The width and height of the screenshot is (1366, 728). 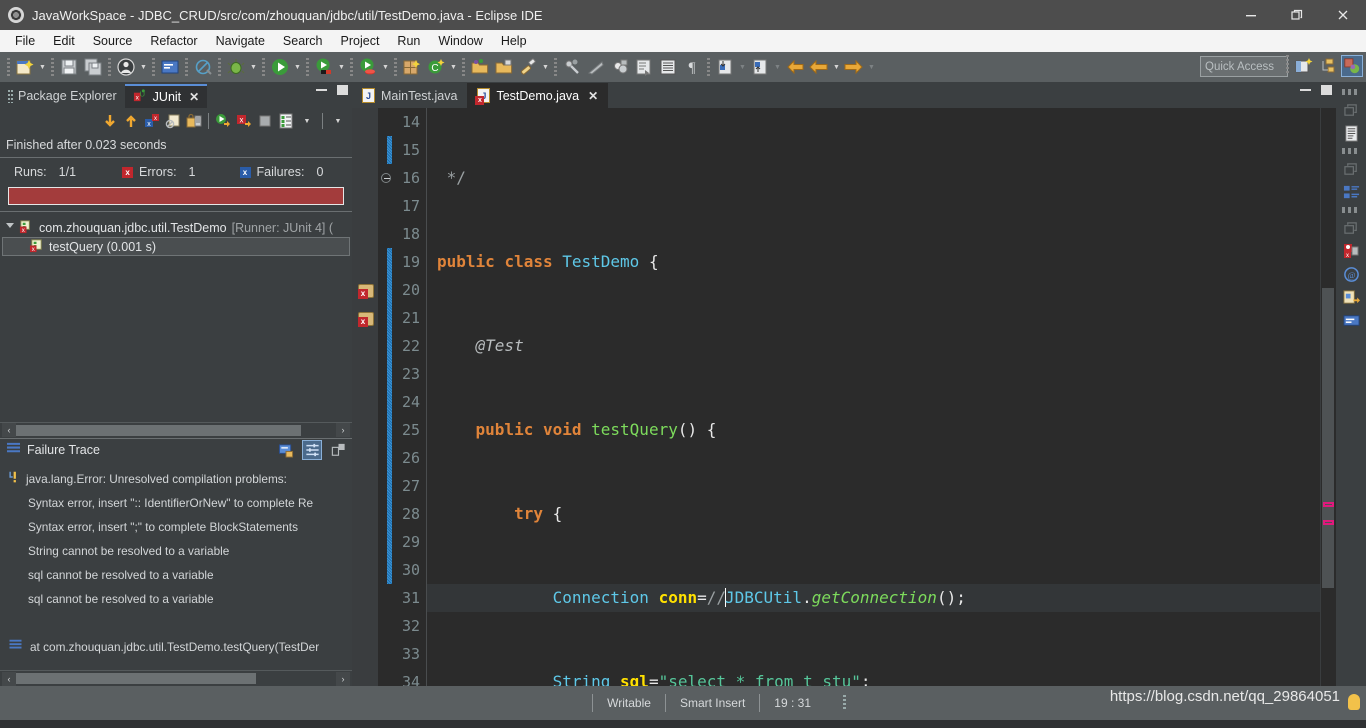 What do you see at coordinates (1351, 297) in the screenshot?
I see `task-view-icon` at bounding box center [1351, 297].